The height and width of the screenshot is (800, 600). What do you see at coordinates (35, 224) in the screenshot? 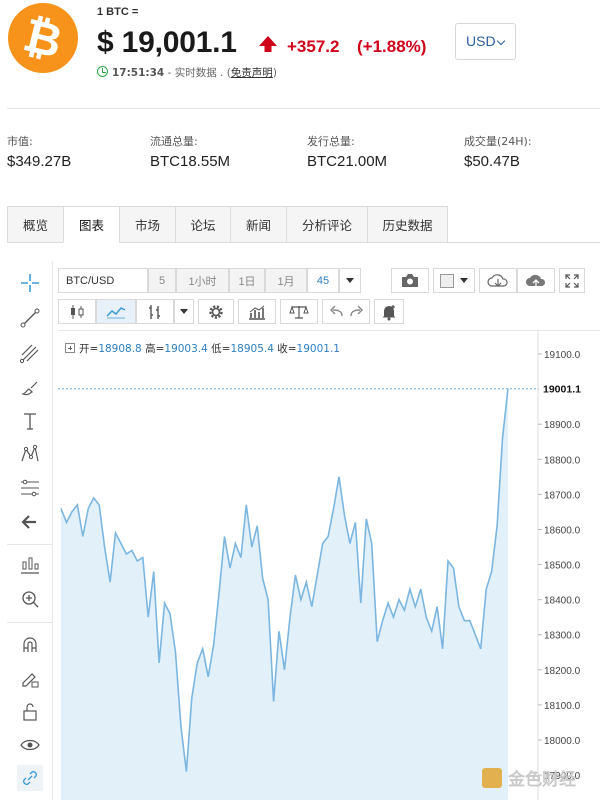
I see `tab-overview: 概览` at bounding box center [35, 224].